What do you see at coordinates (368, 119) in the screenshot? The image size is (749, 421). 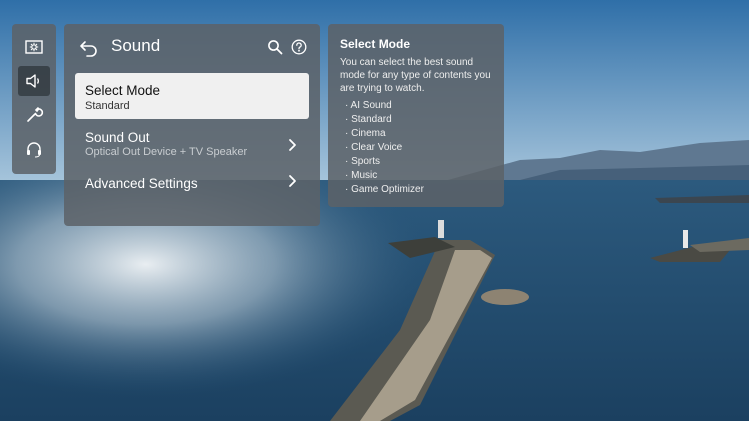 I see `list-item: · Standard` at bounding box center [368, 119].